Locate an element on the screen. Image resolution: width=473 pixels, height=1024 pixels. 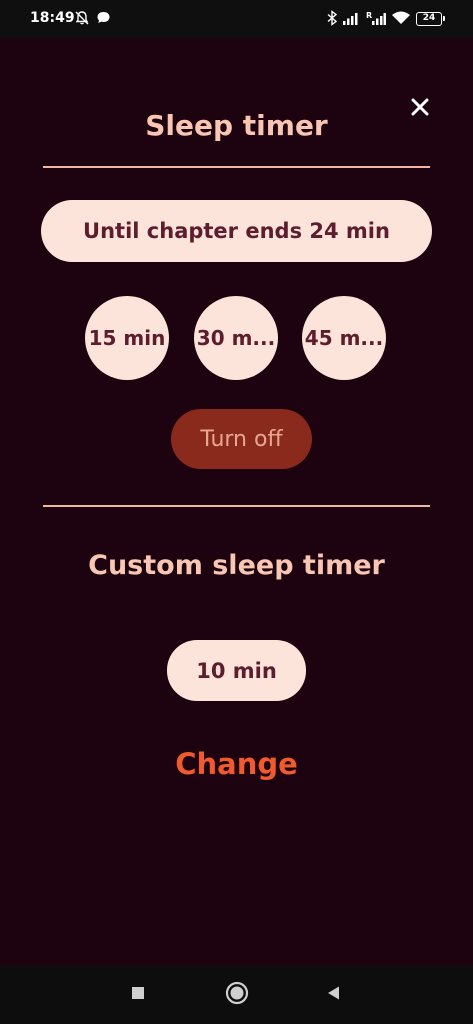
back-triangle-icon is located at coordinates (334, 995).